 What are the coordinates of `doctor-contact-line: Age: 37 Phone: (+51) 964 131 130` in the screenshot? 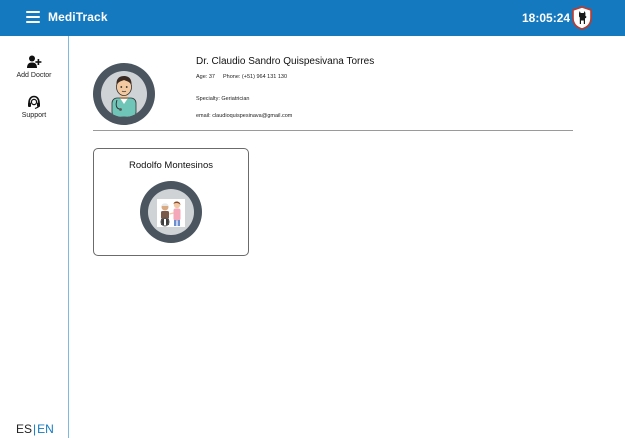 It's located at (241, 77).